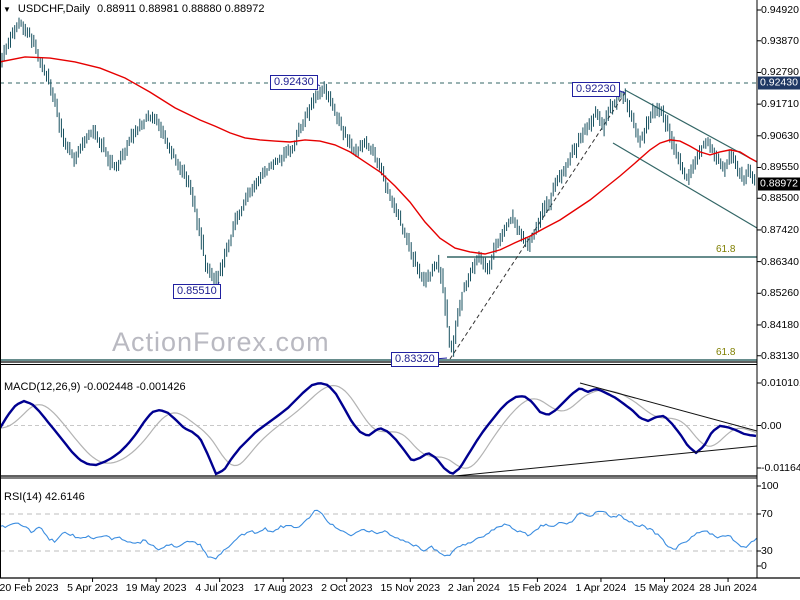  I want to click on price-callout-0.92230: 0.92230, so click(596, 89).